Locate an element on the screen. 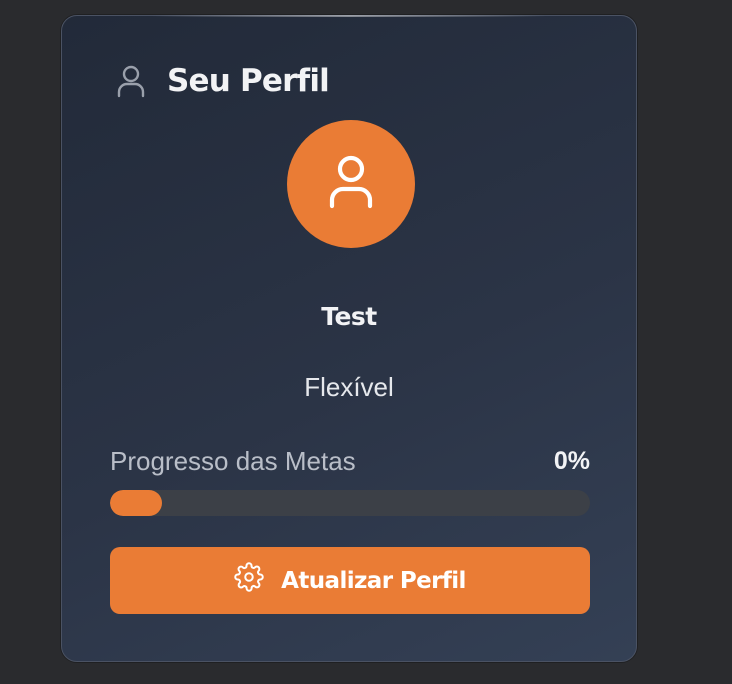 The height and width of the screenshot is (684, 732). card-header: Seu Perfil is located at coordinates (222, 81).